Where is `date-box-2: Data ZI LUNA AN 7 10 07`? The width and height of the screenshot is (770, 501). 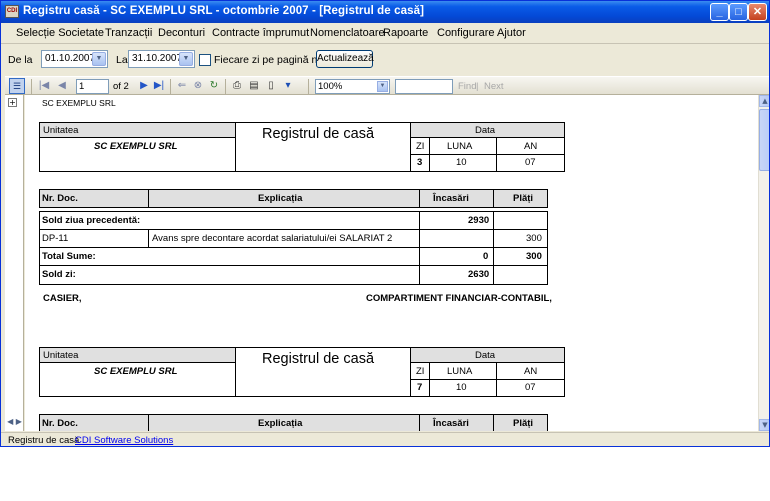
date-box-2: Data ZI LUNA AN 7 10 07 is located at coordinates (487, 372).